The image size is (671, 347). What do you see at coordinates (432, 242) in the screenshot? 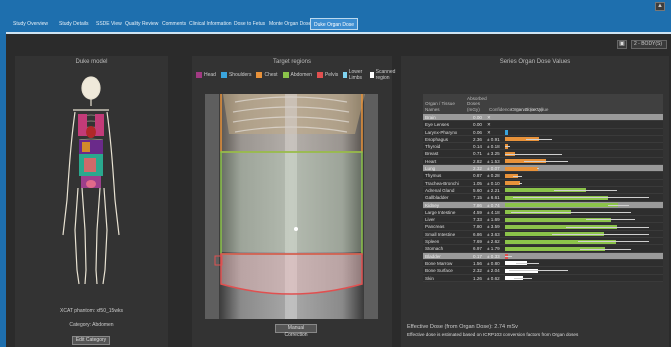
I see `organ-name: Spleen` at bounding box center [432, 242].